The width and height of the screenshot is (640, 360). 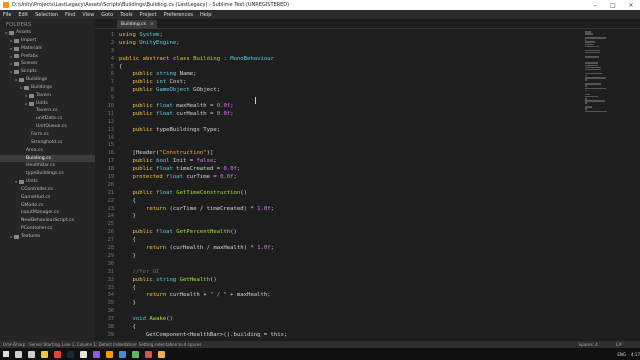 I want to click on file-item: unitData.cs, so click(x=47, y=119).